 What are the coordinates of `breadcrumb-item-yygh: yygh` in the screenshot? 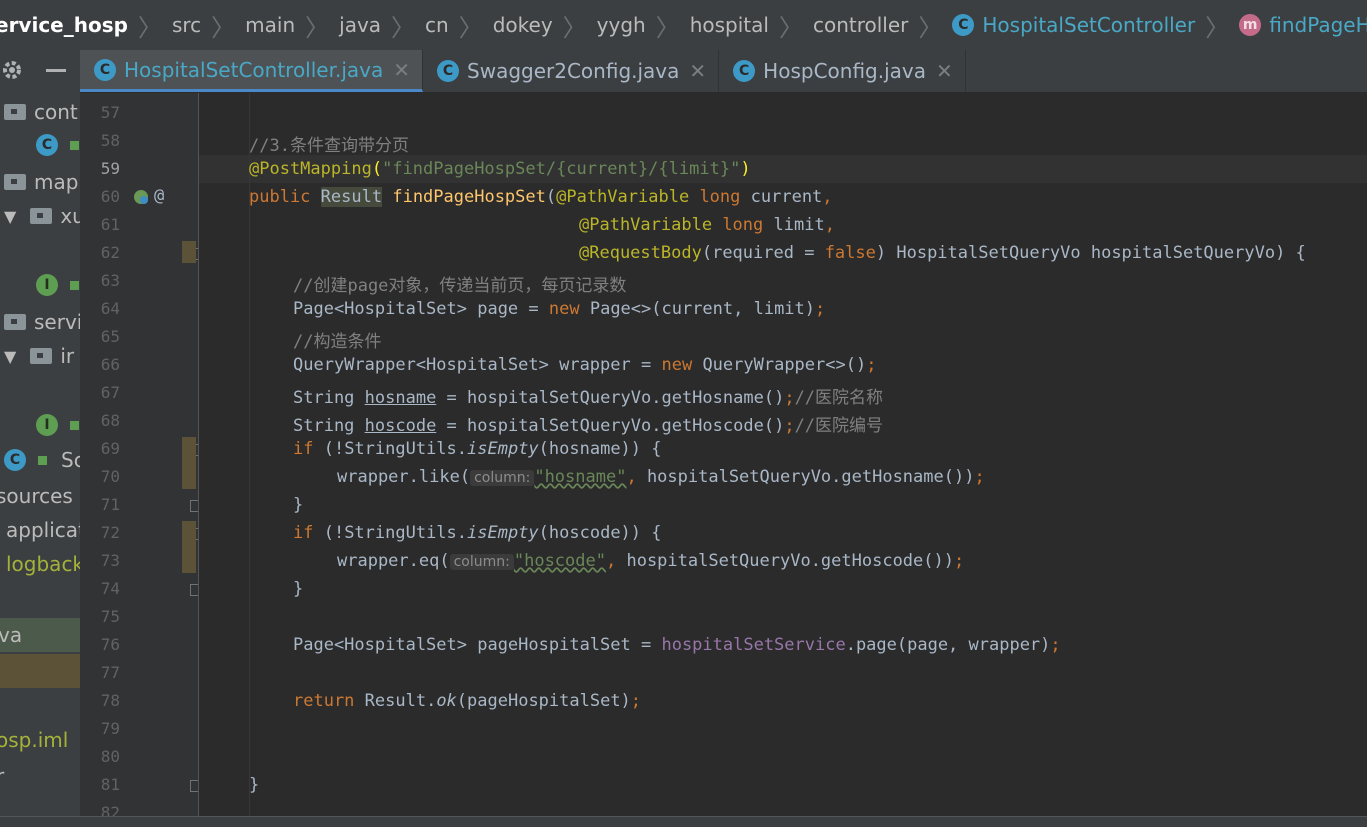 It's located at (621, 25).